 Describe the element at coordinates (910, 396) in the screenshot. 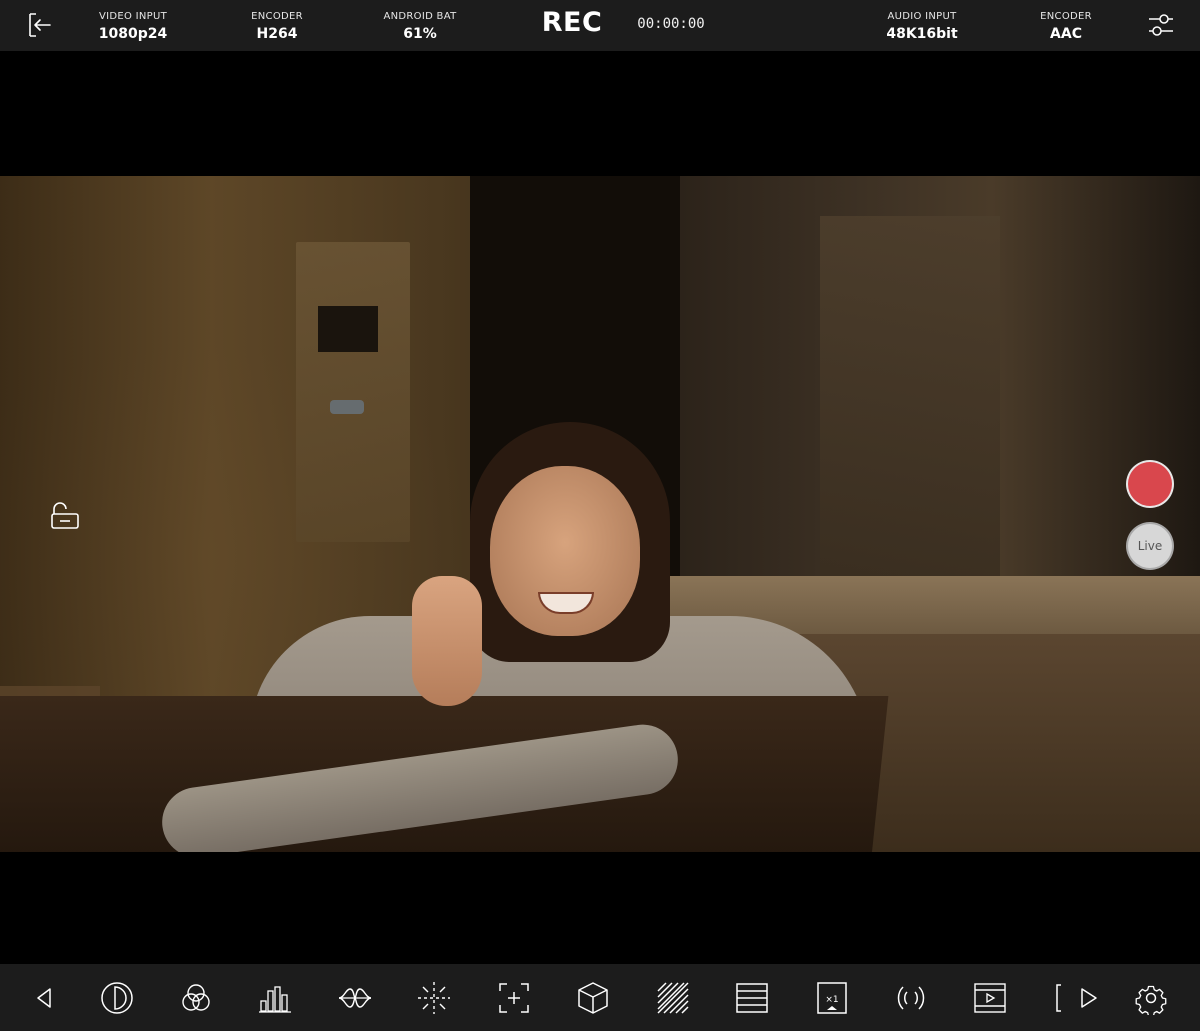

I see `preview-cabinet` at that location.